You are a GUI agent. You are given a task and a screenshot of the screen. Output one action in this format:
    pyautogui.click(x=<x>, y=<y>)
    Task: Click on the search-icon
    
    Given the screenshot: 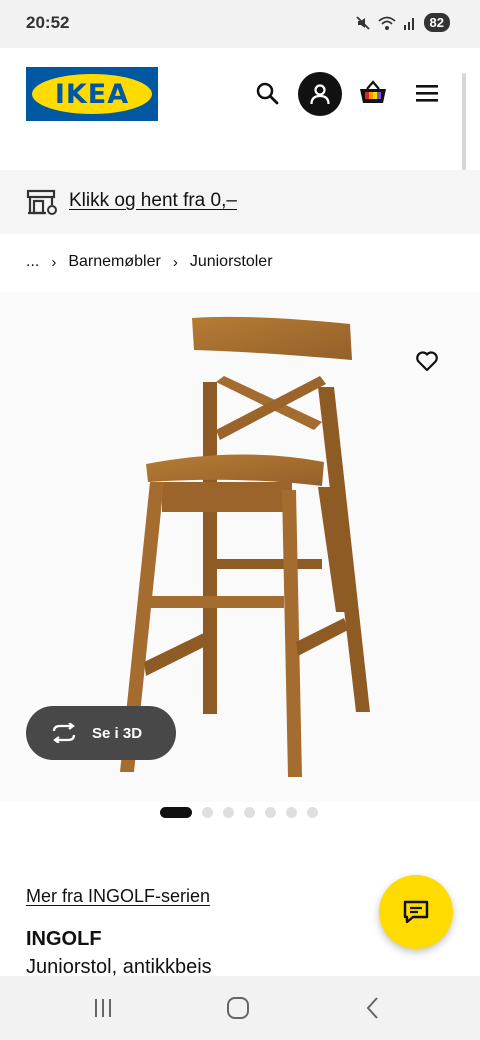 What is the action you would take?
    pyautogui.click(x=267, y=93)
    